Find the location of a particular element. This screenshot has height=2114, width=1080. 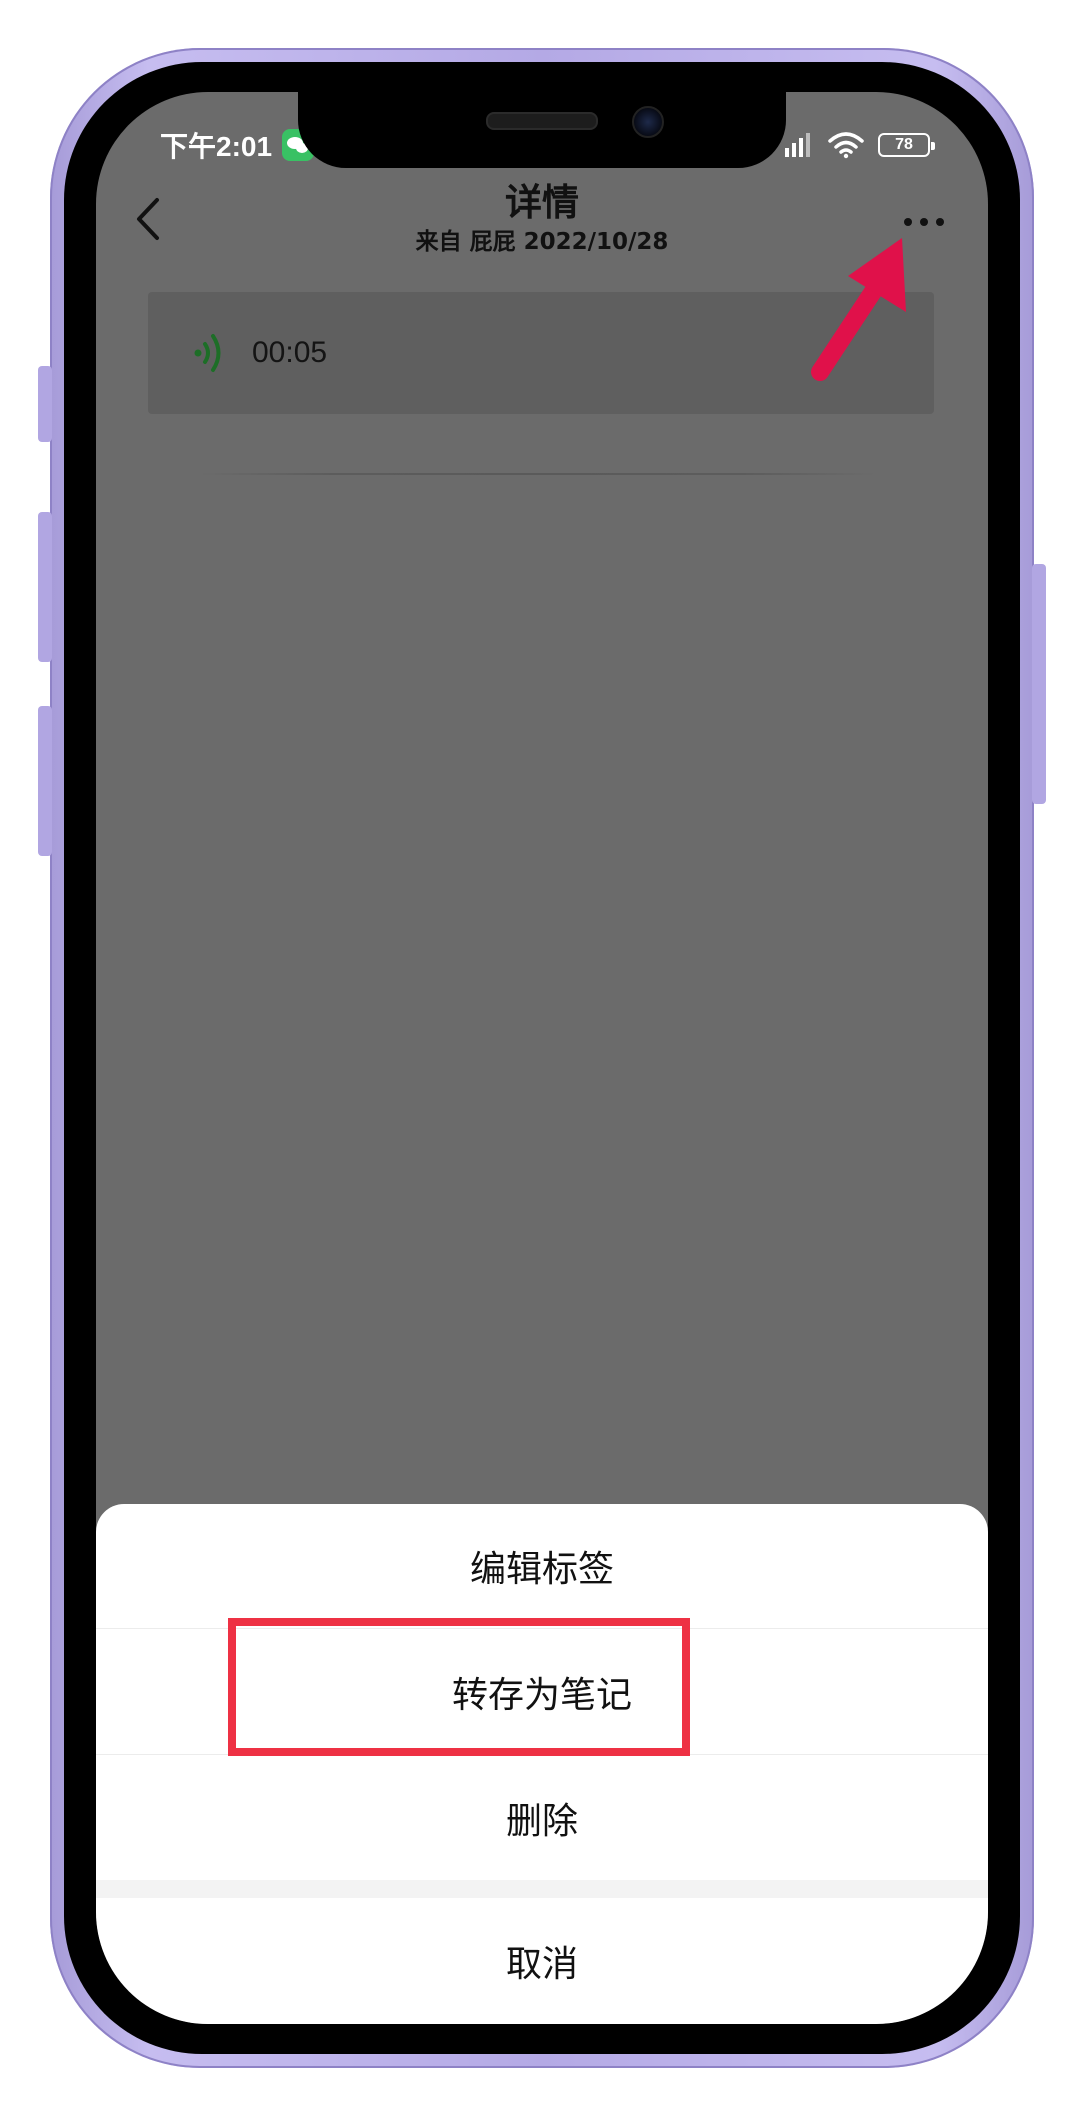

voice-duration: 00:05 is located at coordinates (290, 352).